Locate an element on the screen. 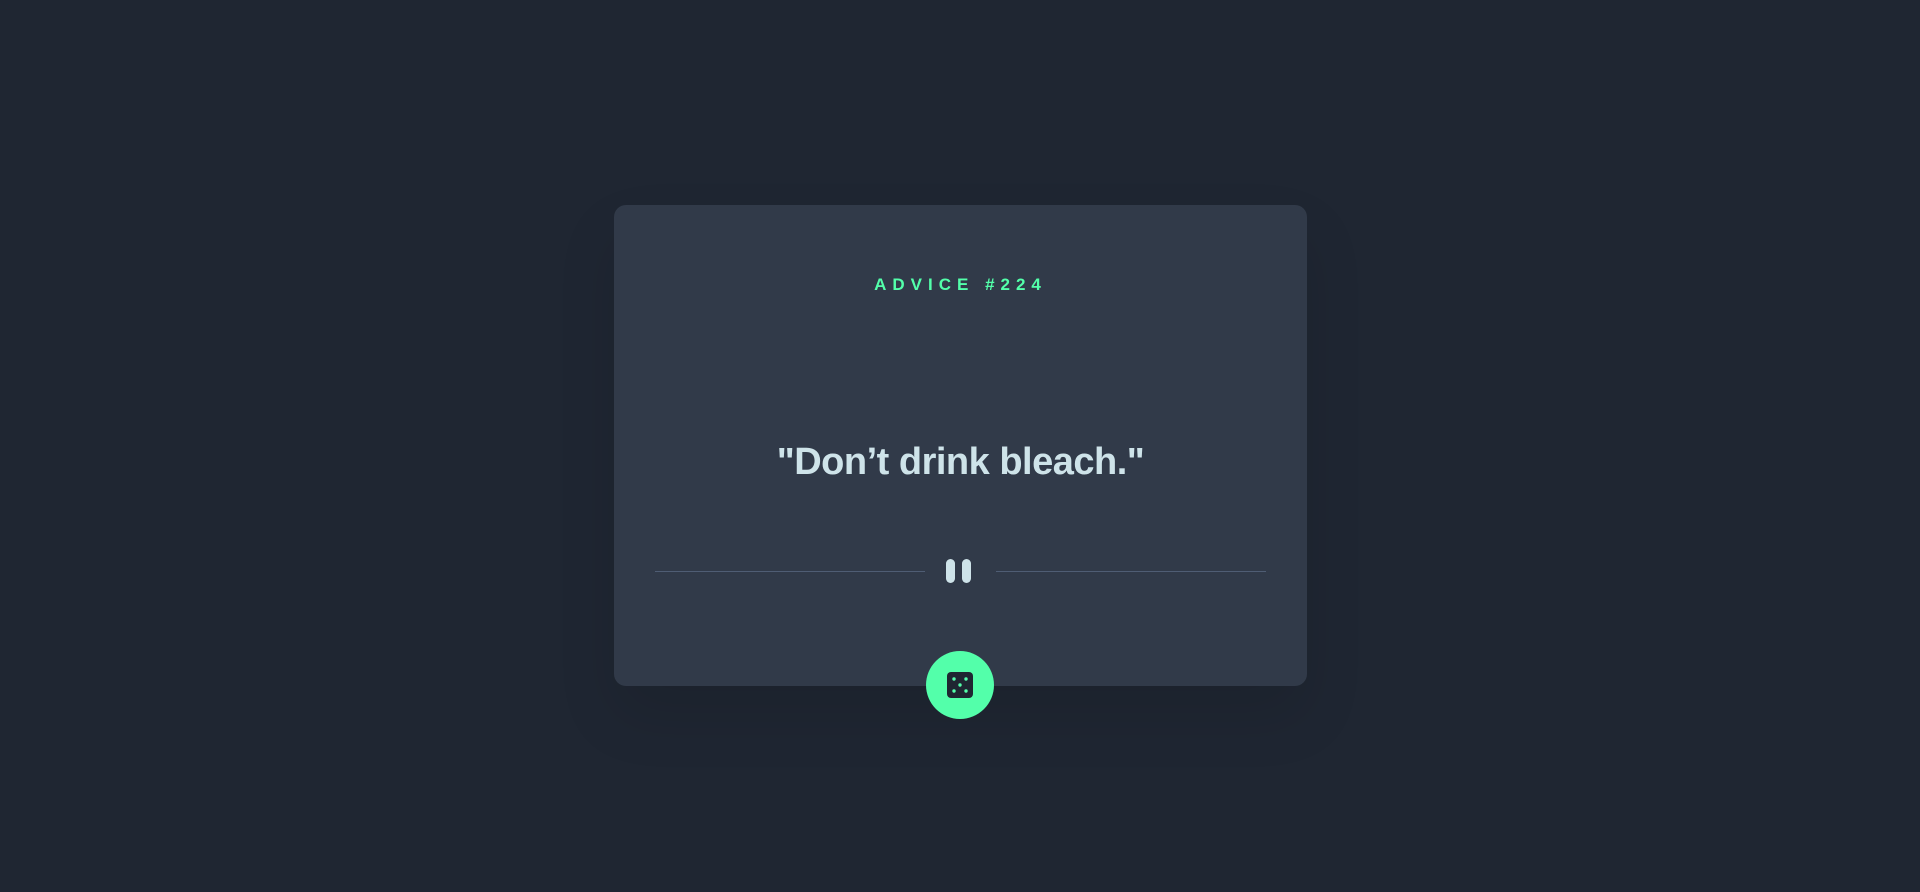 Image resolution: width=1920 pixels, height=892 pixels. pause-bar-left is located at coordinates (950, 571).